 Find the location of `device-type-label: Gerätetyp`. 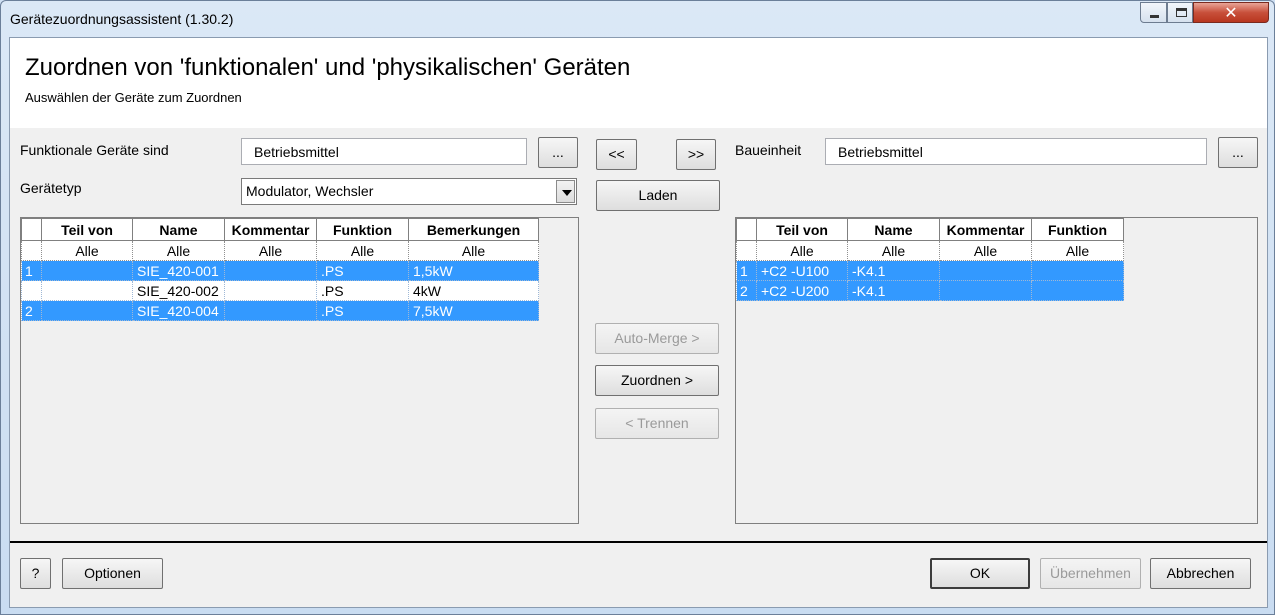

device-type-label: Gerätetyp is located at coordinates (51, 188).